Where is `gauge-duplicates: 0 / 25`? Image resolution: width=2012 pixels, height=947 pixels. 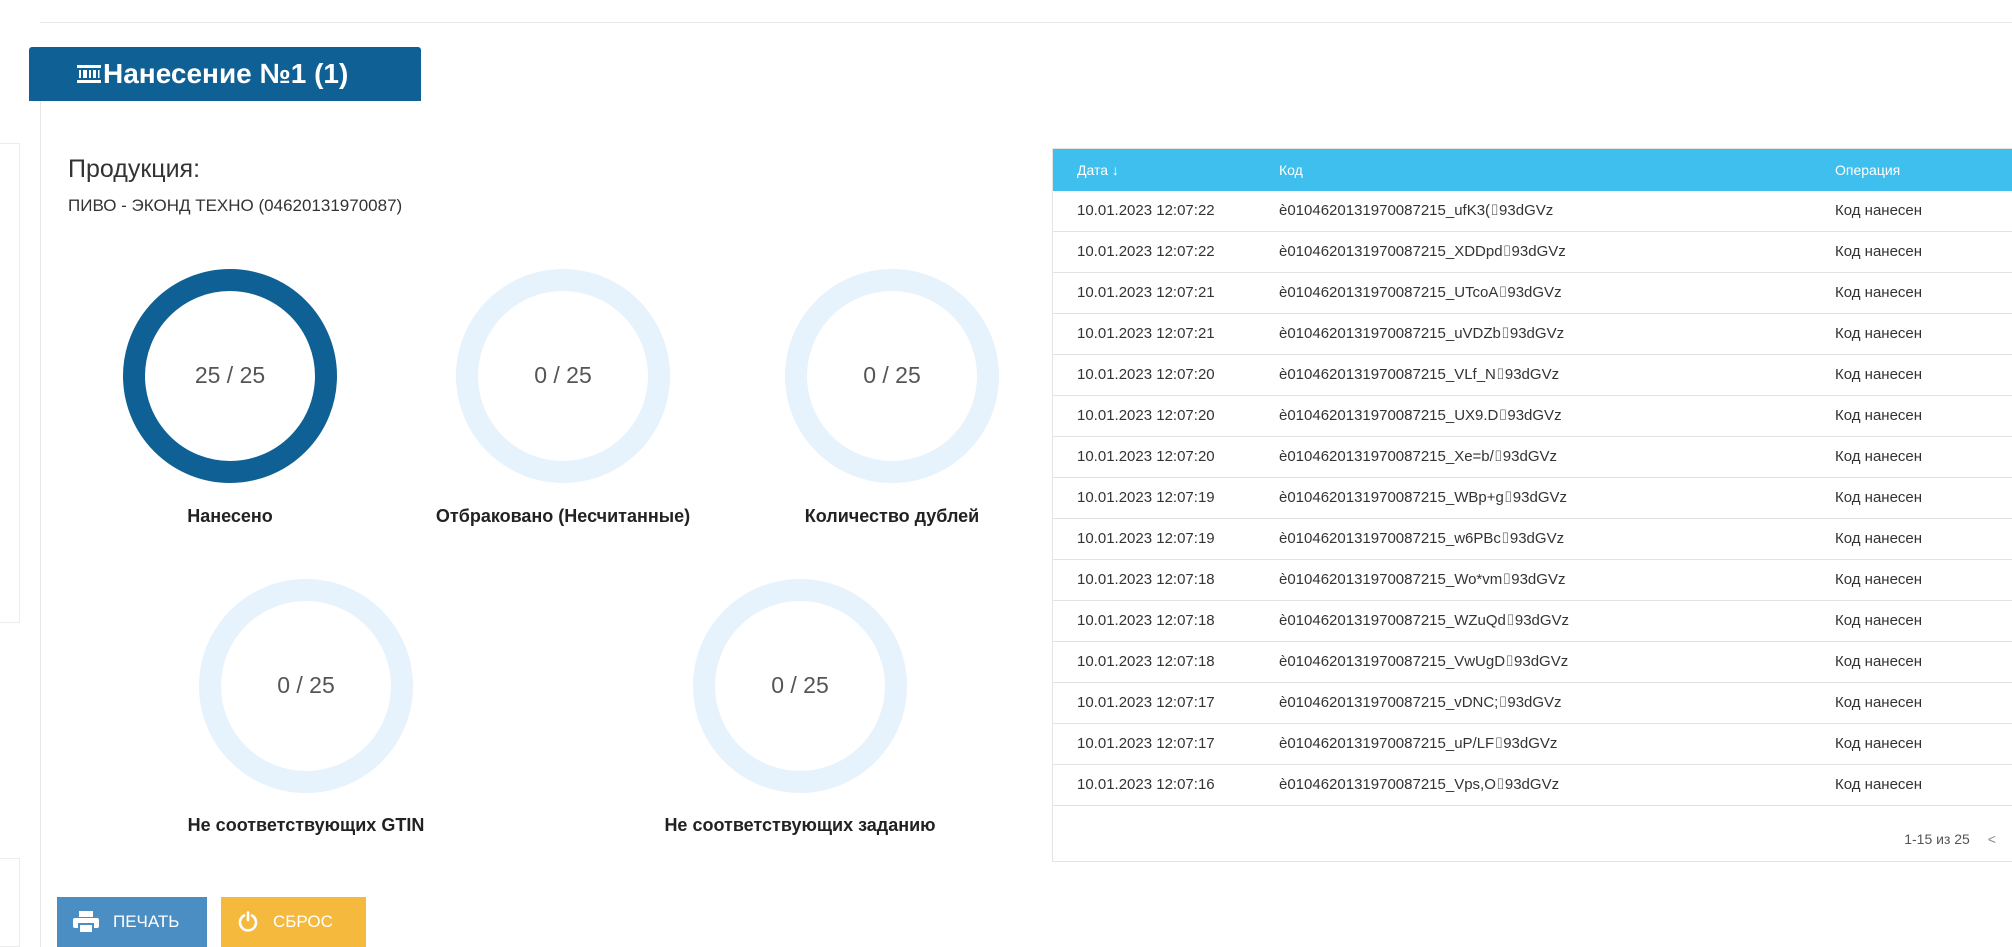 gauge-duplicates: 0 / 25 is located at coordinates (892, 376).